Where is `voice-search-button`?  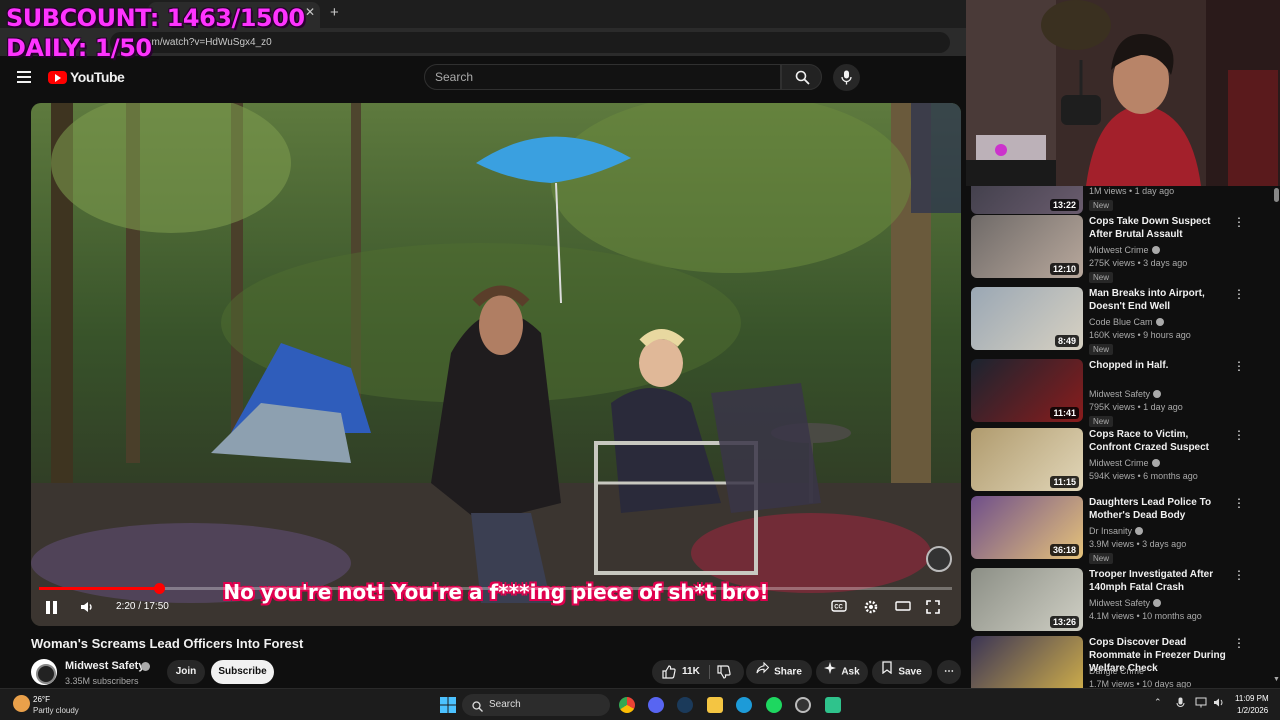 voice-search-button is located at coordinates (846, 77).